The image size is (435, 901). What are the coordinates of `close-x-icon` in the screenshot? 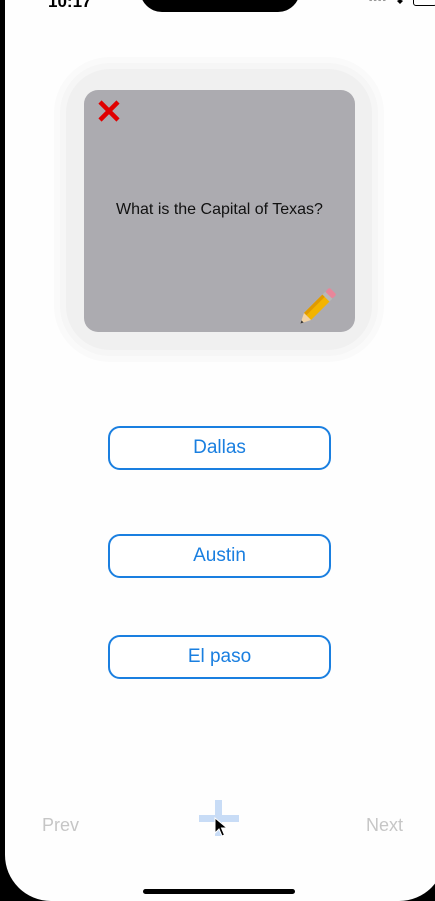 It's located at (109, 111).